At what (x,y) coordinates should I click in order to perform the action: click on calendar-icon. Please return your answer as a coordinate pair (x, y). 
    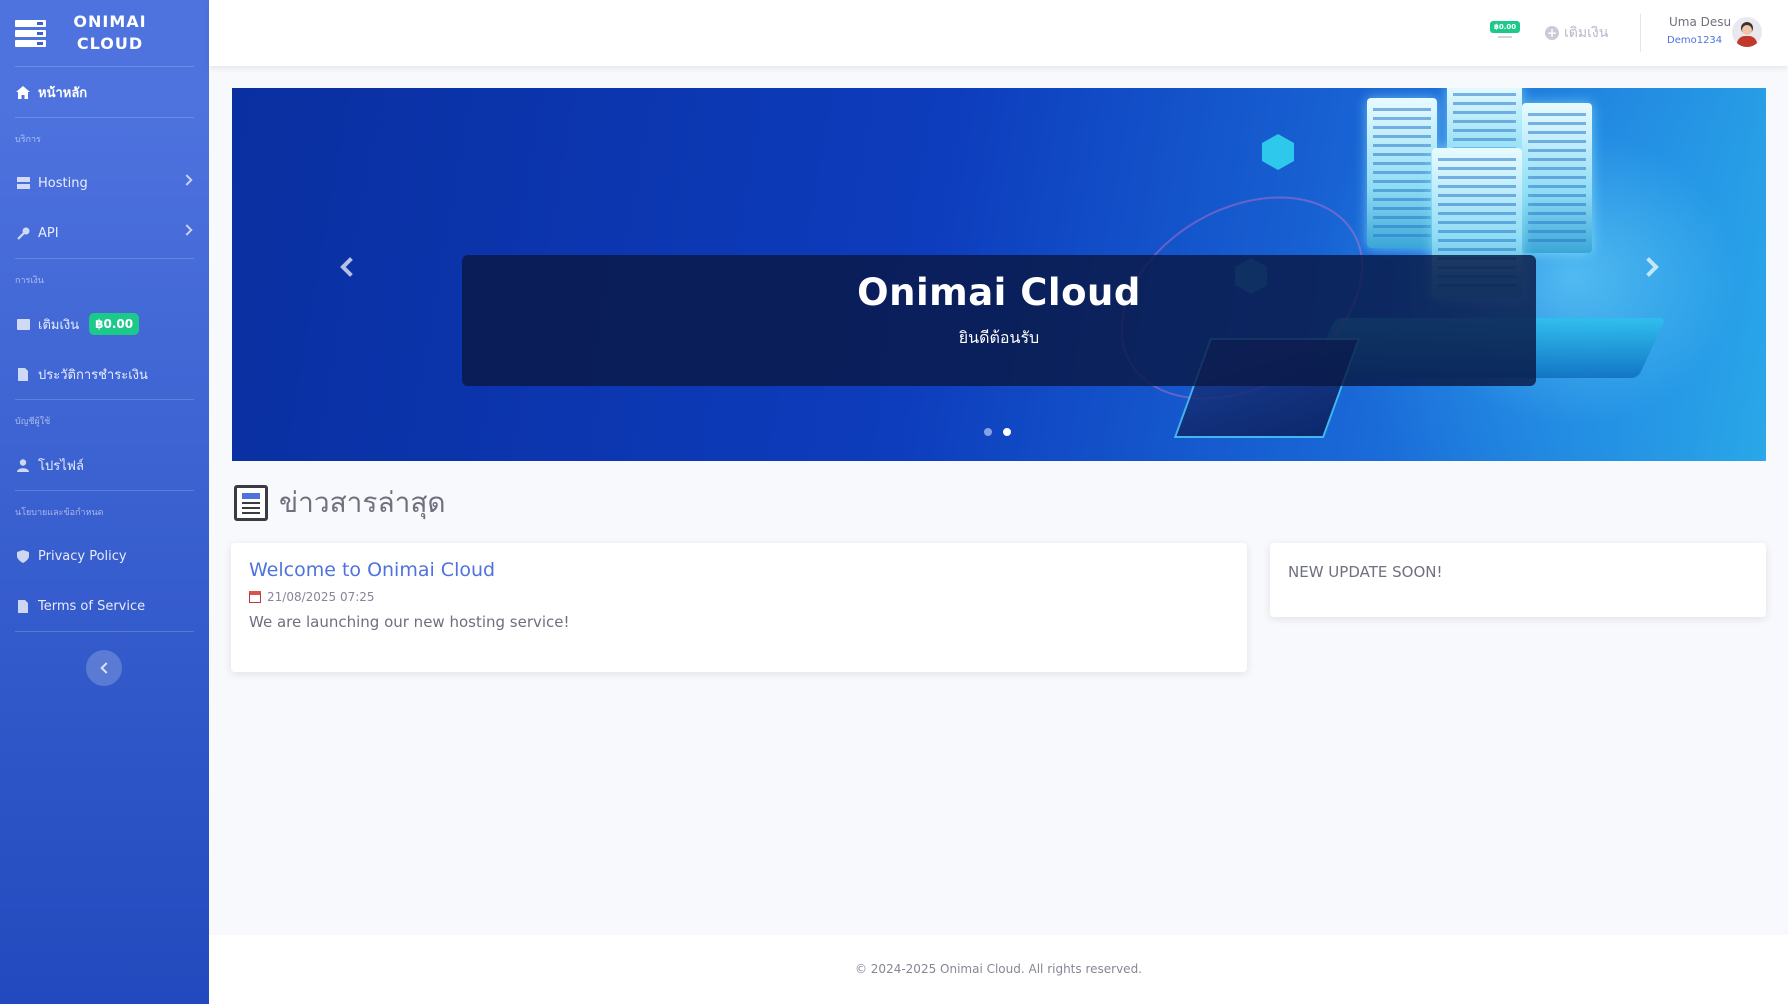
    Looking at the image, I should click on (255, 597).